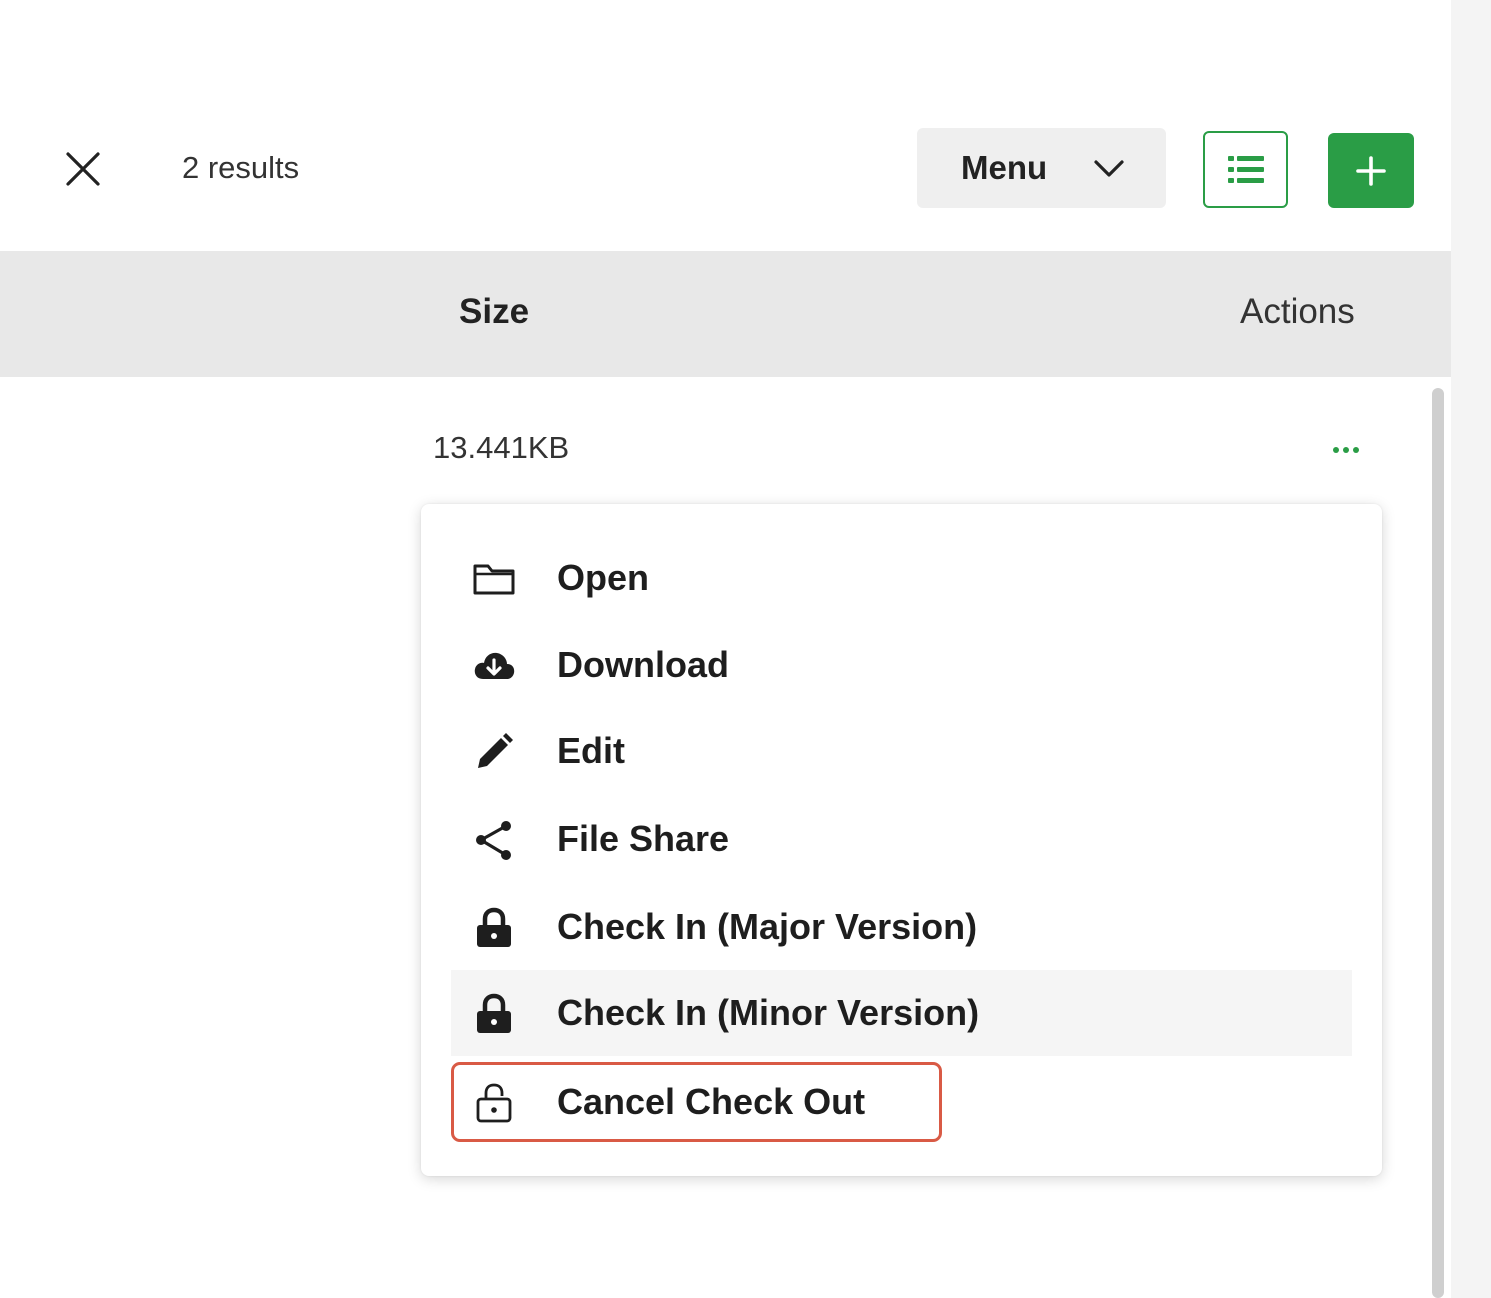 Image resolution: width=1491 pixels, height=1298 pixels. Describe the element at coordinates (1004, 167) in the screenshot. I see `menu-button-label: Menu` at that location.